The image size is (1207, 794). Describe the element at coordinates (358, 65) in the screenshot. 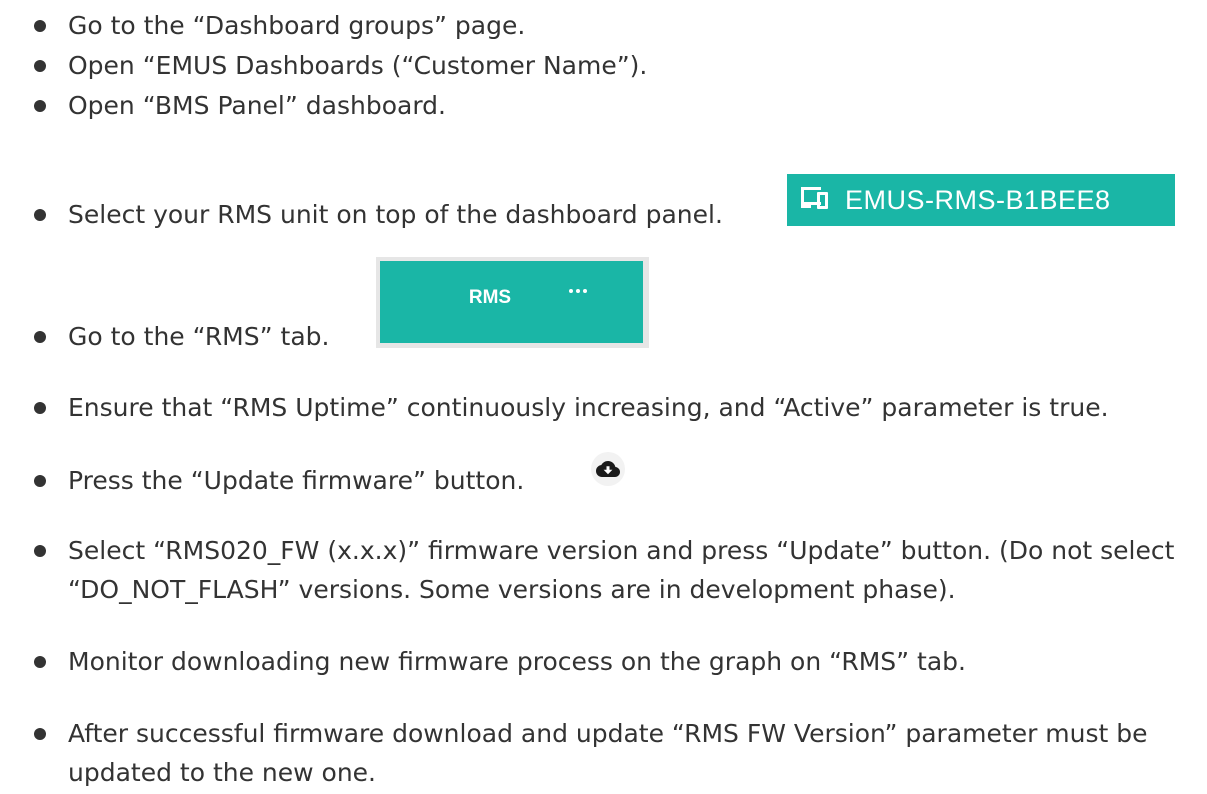

I see `instruction-text: Open “EMUS Dashboards (“Customer Name”).` at that location.